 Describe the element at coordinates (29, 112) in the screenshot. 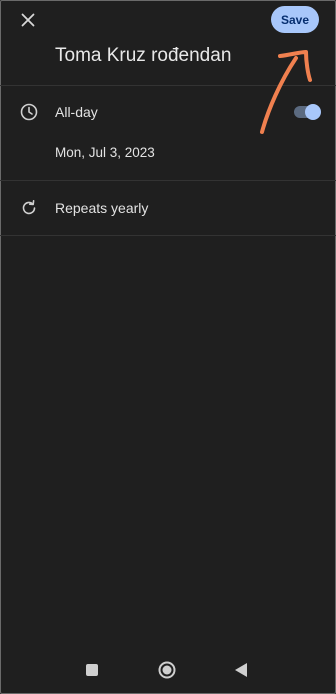

I see `clock-icon` at that location.